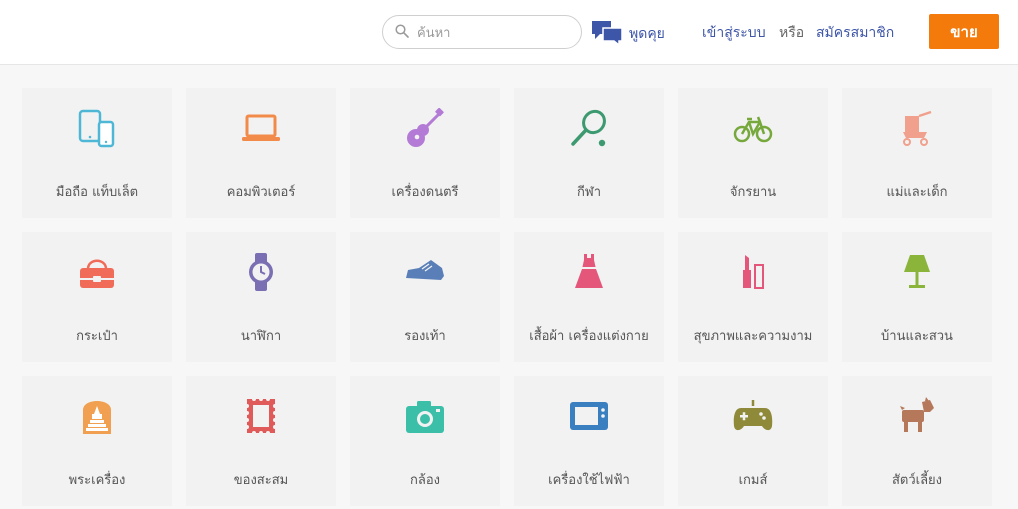  Describe the element at coordinates (425, 336) in the screenshot. I see `category-label: รองเท้า` at that location.